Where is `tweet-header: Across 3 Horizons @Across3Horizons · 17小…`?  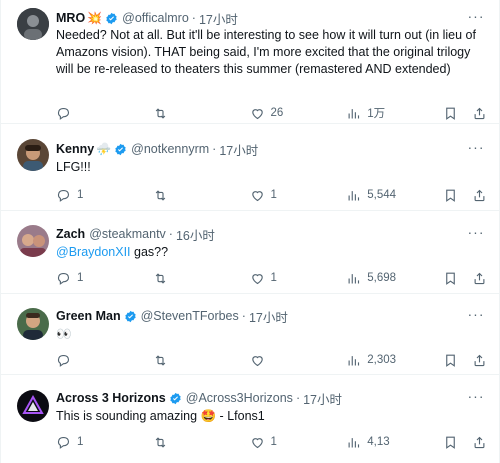 tweet-header: Across 3 Horizons @Across3Horizons · 17小… is located at coordinates (257, 398).